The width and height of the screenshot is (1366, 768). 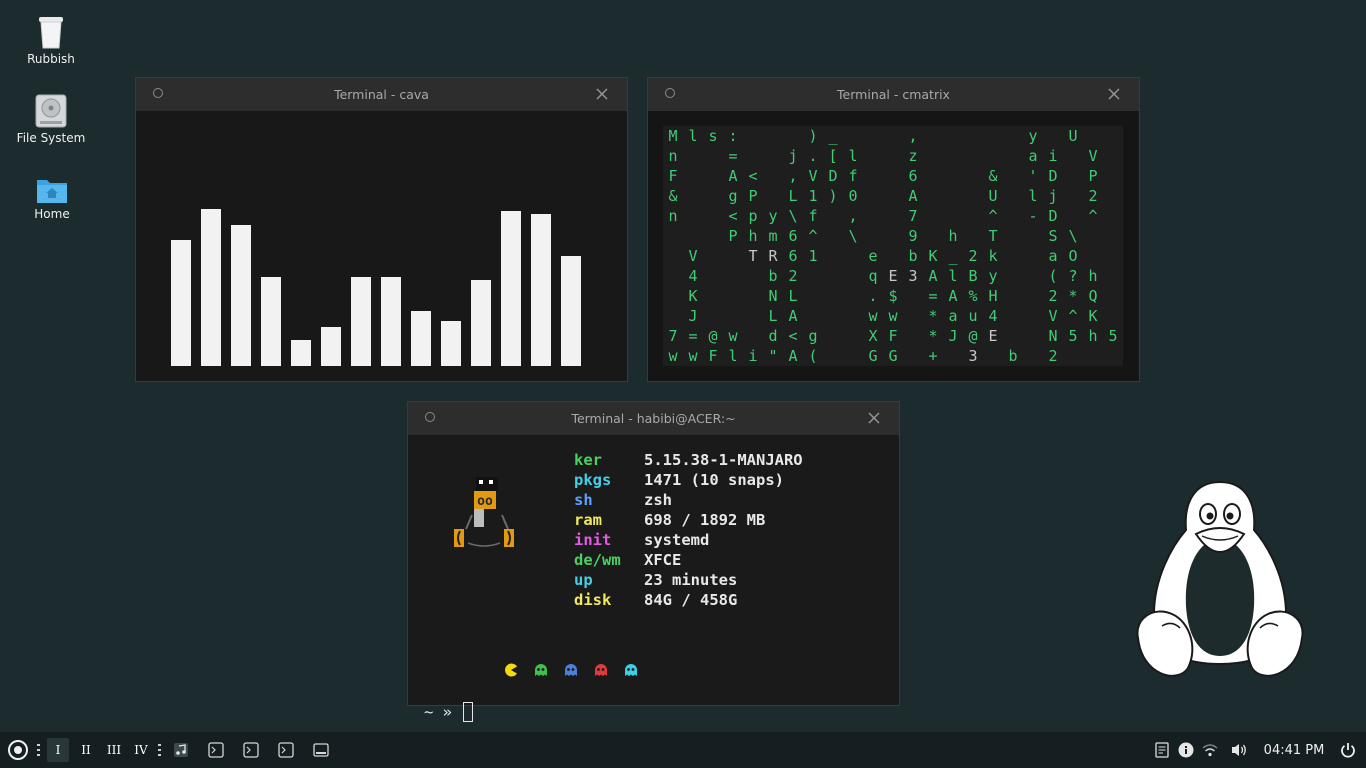 I want to click on sysinfo-row: init systemd, so click(x=641, y=540).